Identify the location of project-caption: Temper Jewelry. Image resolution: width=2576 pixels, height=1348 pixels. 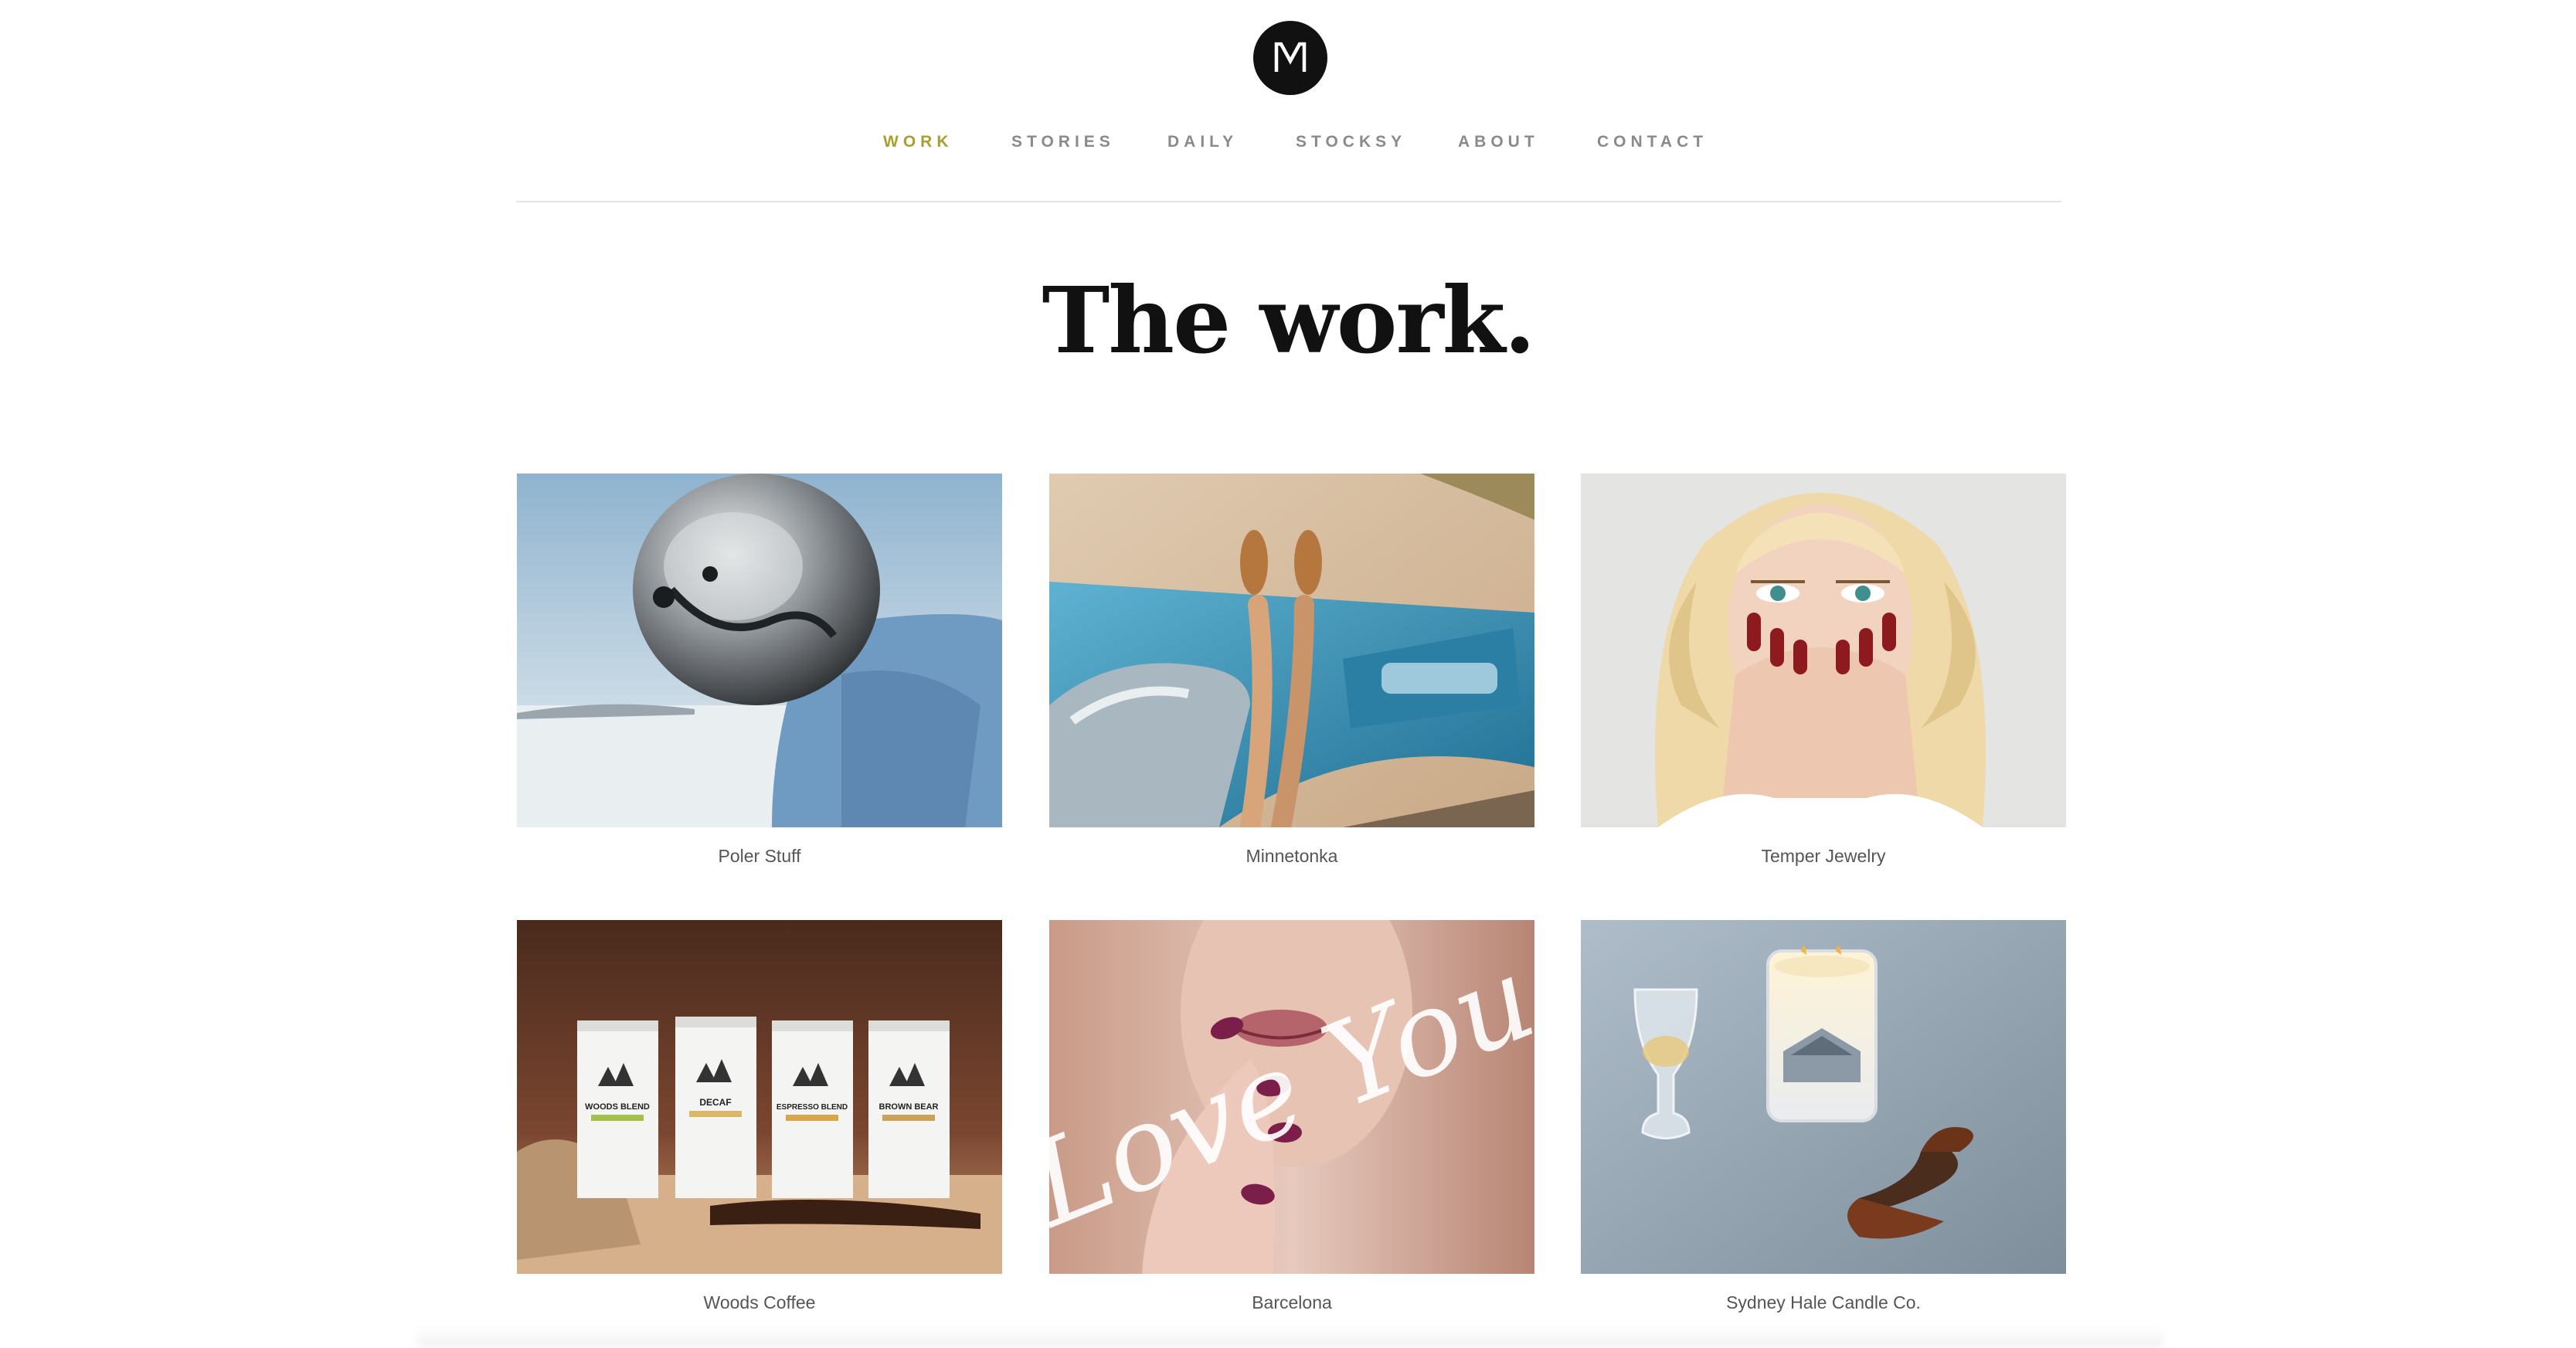
(1823, 856).